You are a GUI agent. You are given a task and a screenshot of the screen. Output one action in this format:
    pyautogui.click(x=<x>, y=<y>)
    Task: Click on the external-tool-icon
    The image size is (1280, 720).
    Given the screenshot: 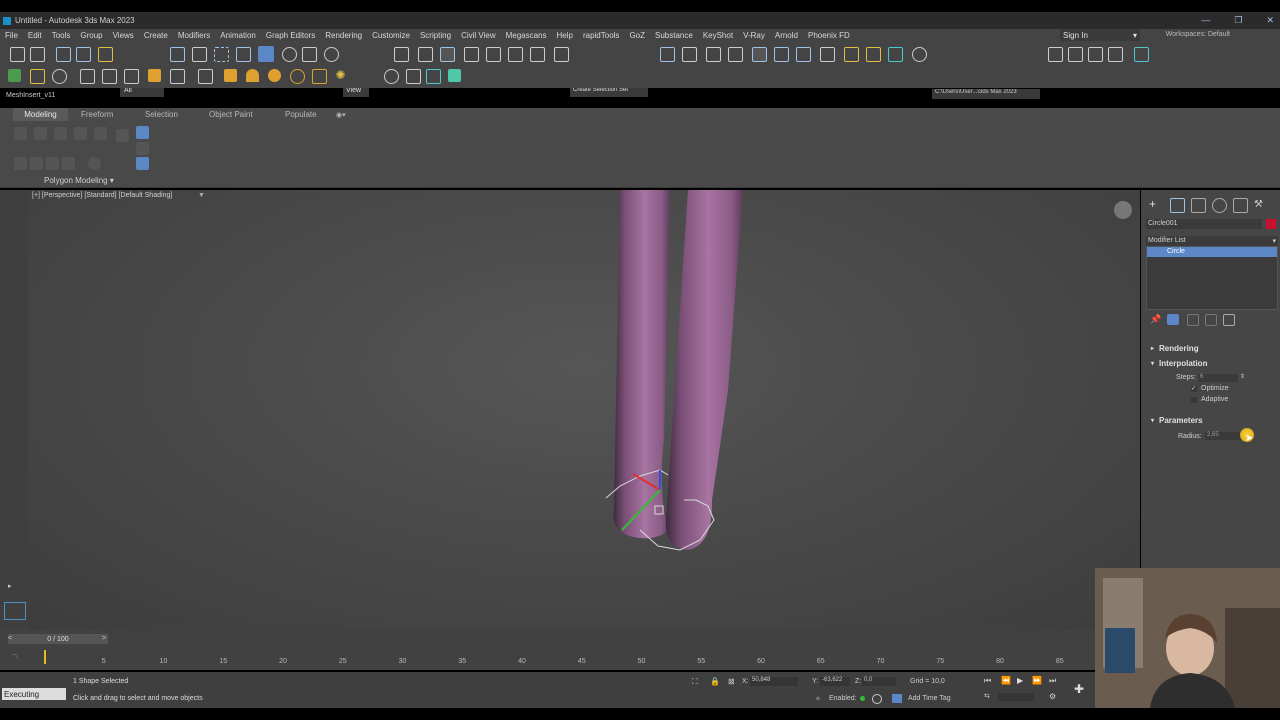 What is the action you would take?
    pyautogui.click(x=1115, y=54)
    